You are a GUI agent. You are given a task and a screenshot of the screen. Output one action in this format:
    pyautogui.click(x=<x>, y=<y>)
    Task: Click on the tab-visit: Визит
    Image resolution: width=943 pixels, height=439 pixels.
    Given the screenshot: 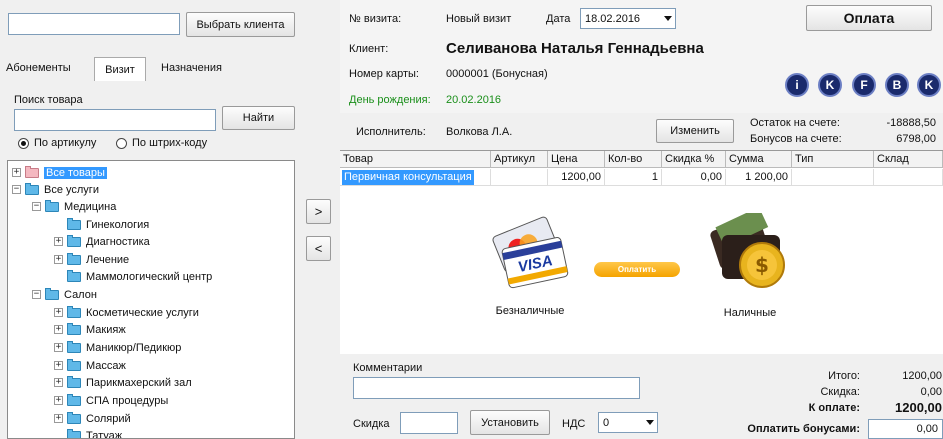 What is the action you would take?
    pyautogui.click(x=120, y=69)
    